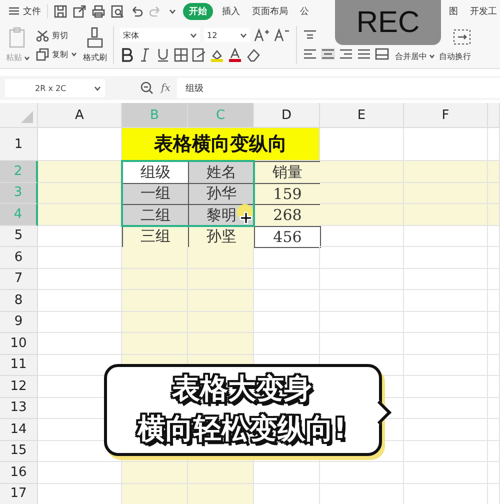 This screenshot has width=500, height=504. I want to click on table-title: 表格横向变纵向, so click(221, 144).